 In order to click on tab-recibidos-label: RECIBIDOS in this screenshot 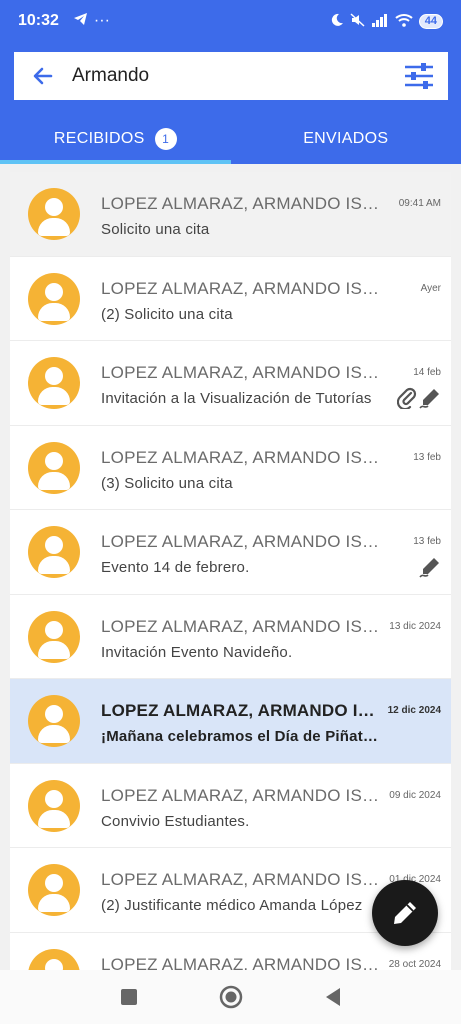, I will do `click(99, 138)`.